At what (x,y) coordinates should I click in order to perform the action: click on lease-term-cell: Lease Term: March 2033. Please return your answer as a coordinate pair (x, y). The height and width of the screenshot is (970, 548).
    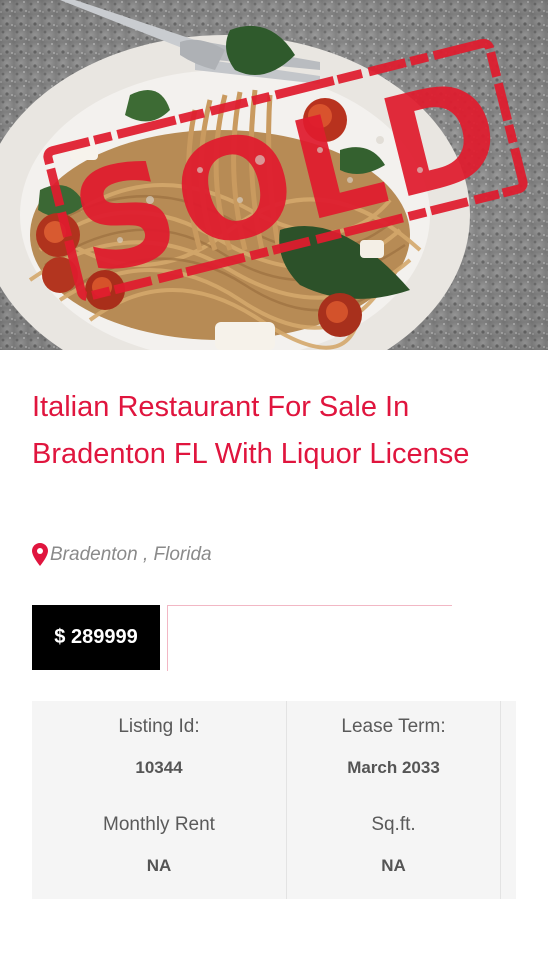
    Looking at the image, I should click on (393, 747).